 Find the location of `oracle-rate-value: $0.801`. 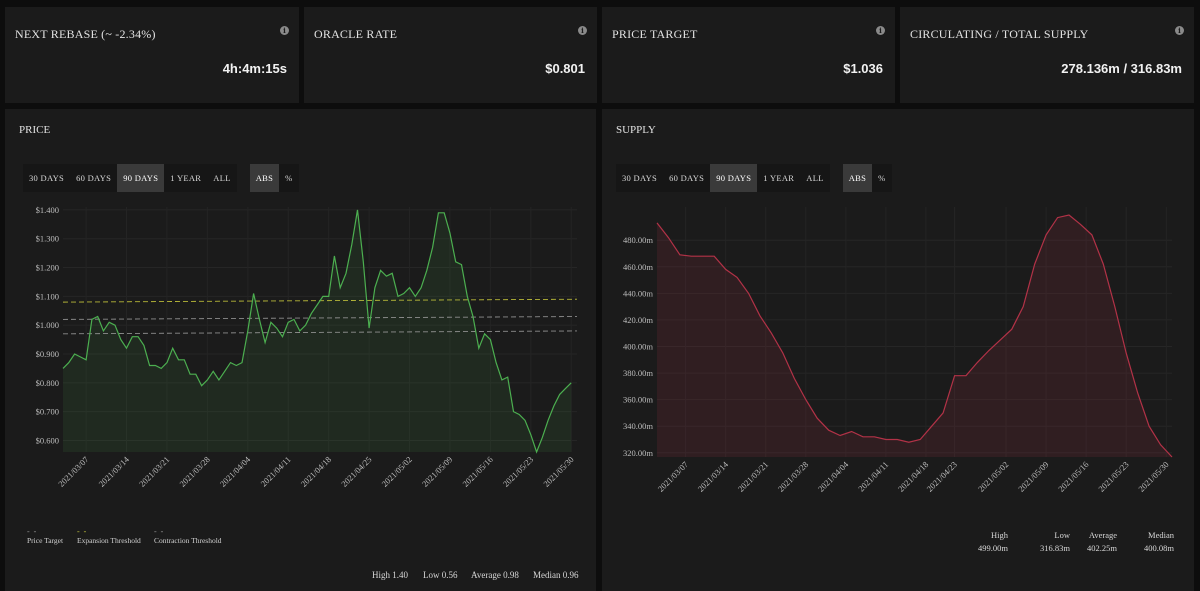

oracle-rate-value: $0.801 is located at coordinates (565, 68).